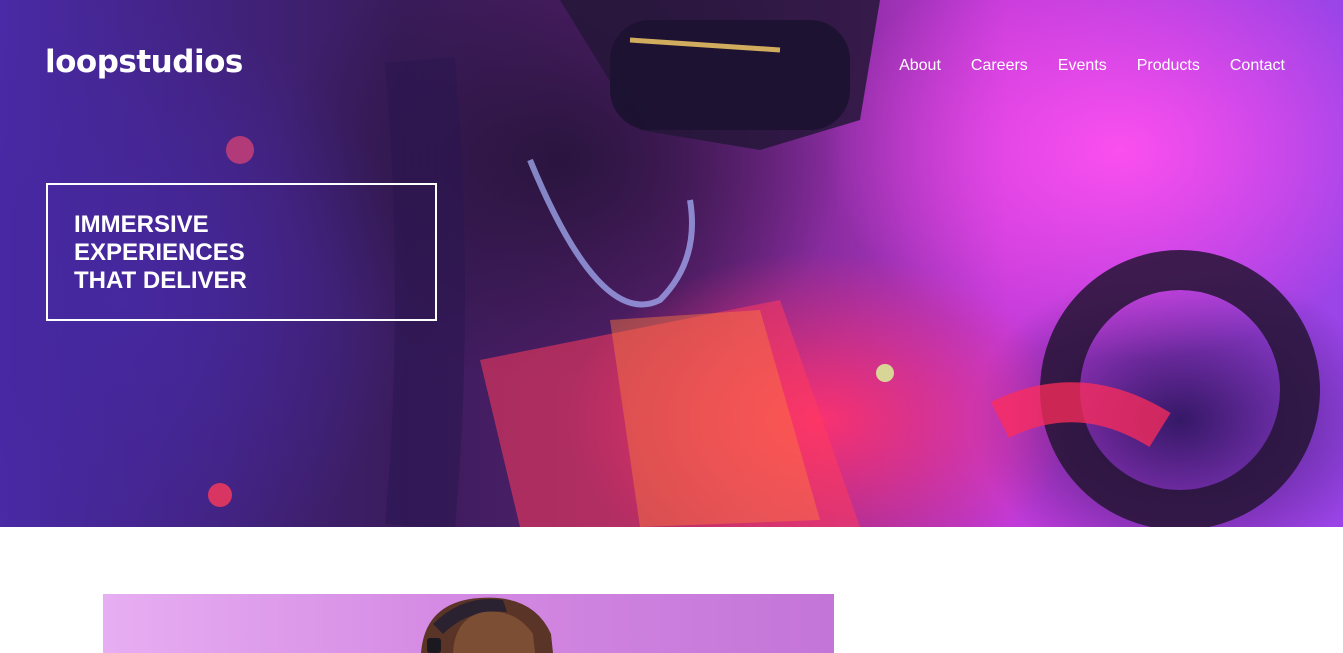 The width and height of the screenshot is (1343, 653). What do you see at coordinates (999, 66) in the screenshot?
I see `nav-link-careers: Careers` at bounding box center [999, 66].